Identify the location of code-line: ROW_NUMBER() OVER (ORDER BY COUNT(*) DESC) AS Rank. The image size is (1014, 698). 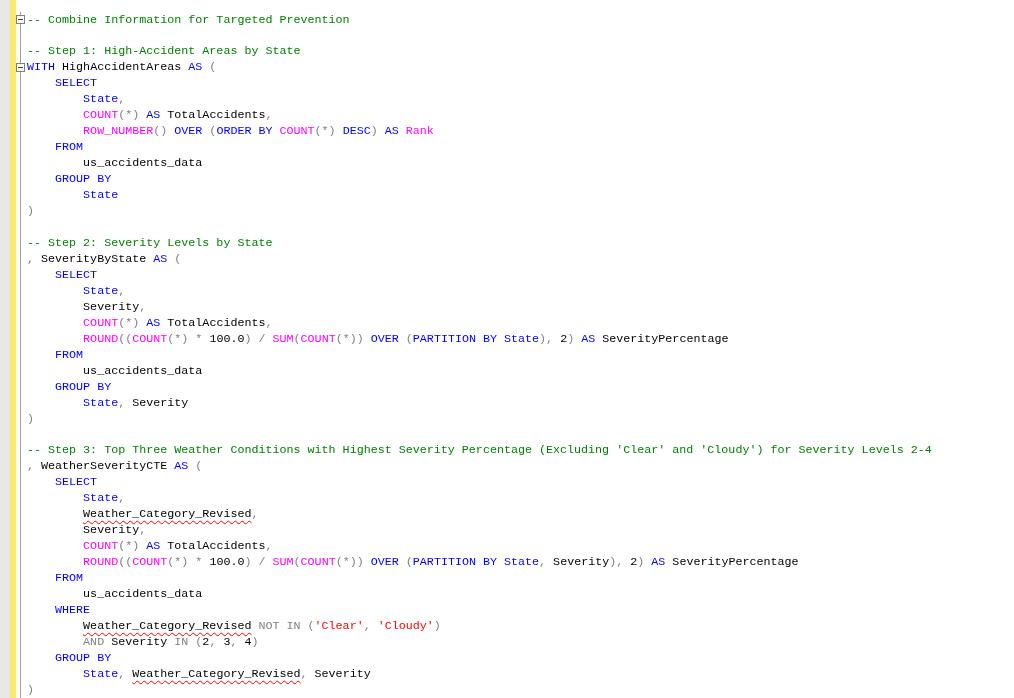
(258, 131).